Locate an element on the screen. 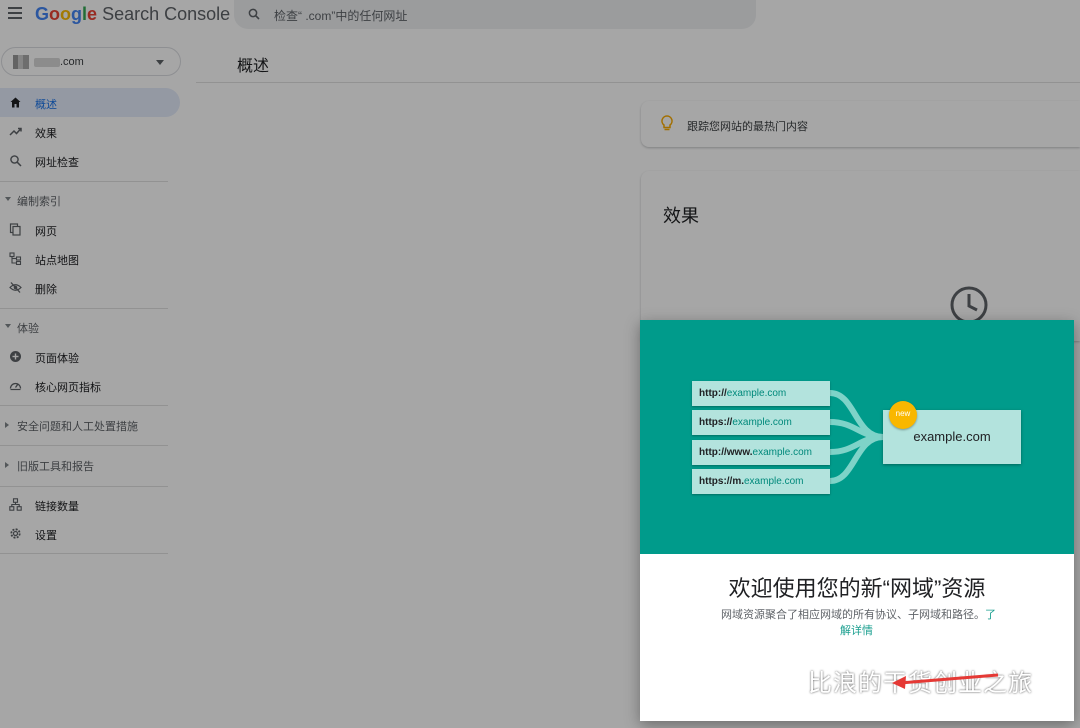 The image size is (1080, 728). learn-more-link: 解详情 is located at coordinates (856, 630).